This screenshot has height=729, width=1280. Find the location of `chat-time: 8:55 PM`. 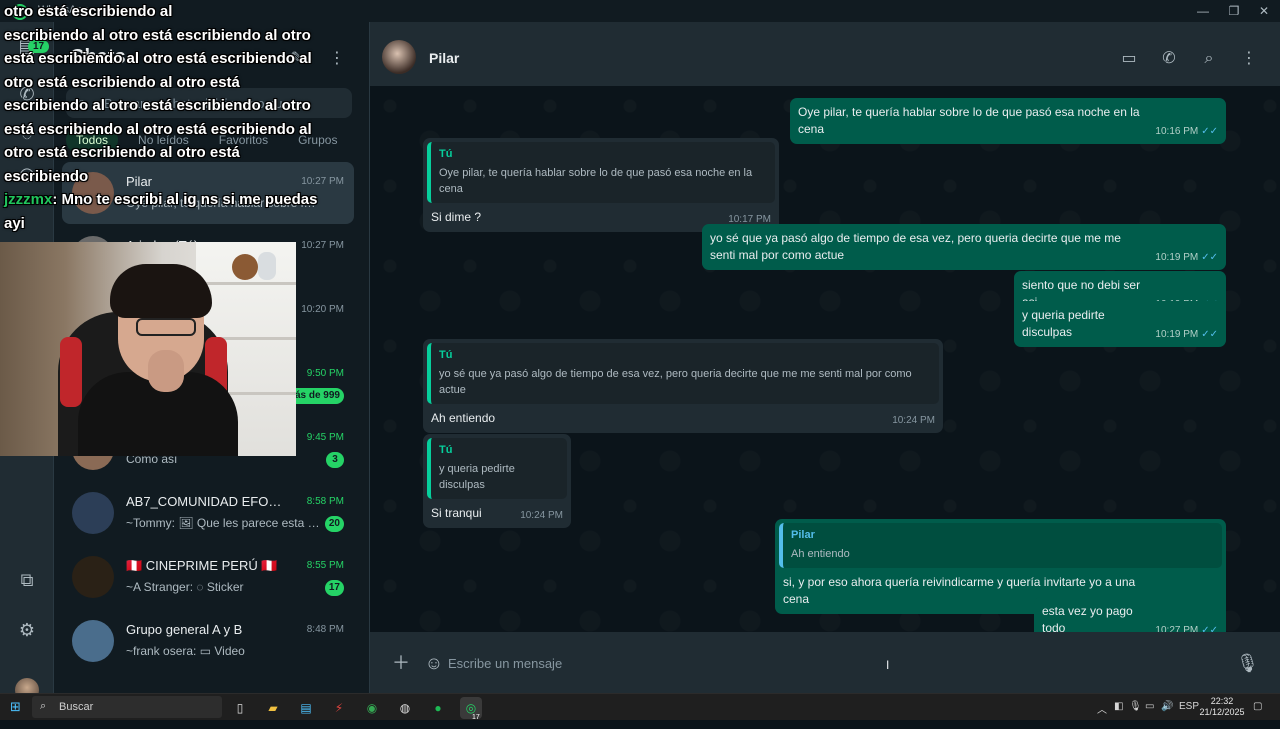

chat-time: 8:55 PM is located at coordinates (325, 565).